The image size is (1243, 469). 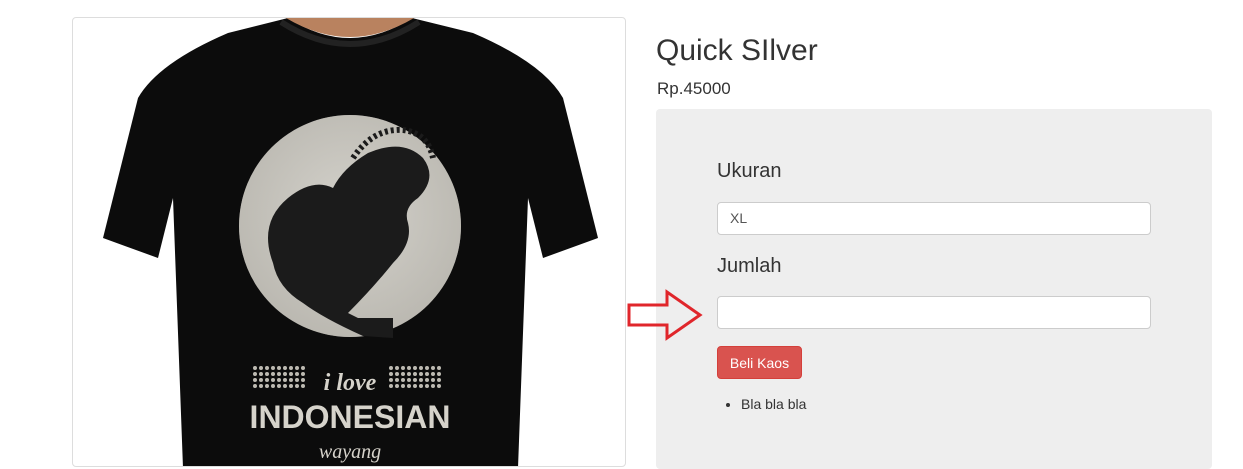 I want to click on size-label: Ukuran, so click(x=749, y=171).